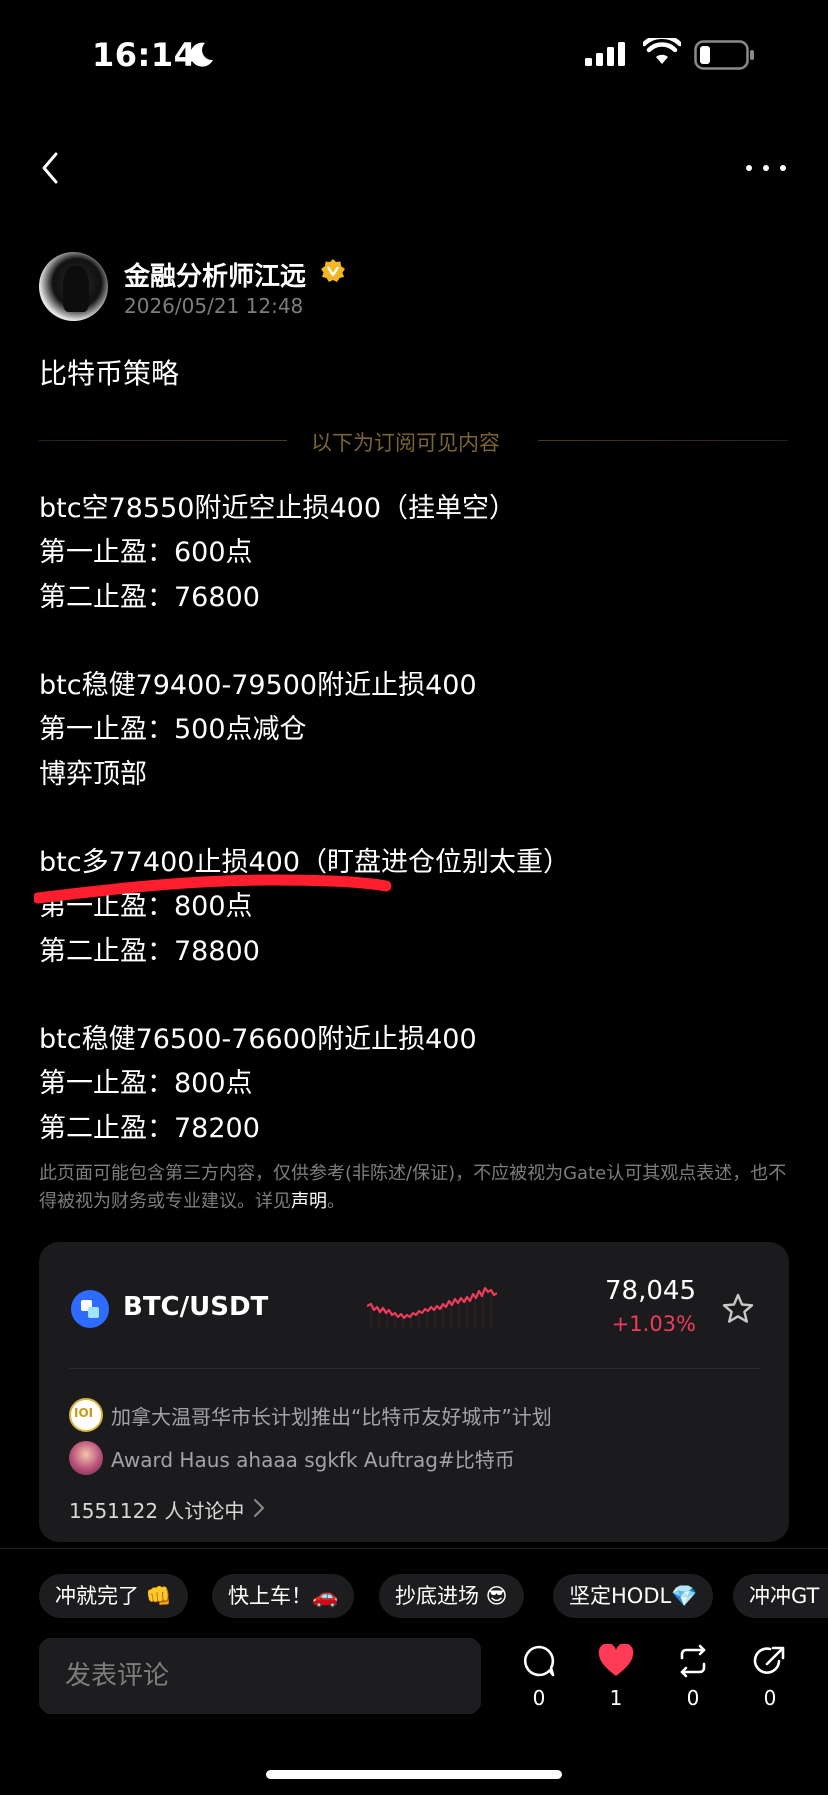  Describe the element at coordinates (283, 1596) in the screenshot. I see `quick-reply-chip: 快上车！🚗` at that location.